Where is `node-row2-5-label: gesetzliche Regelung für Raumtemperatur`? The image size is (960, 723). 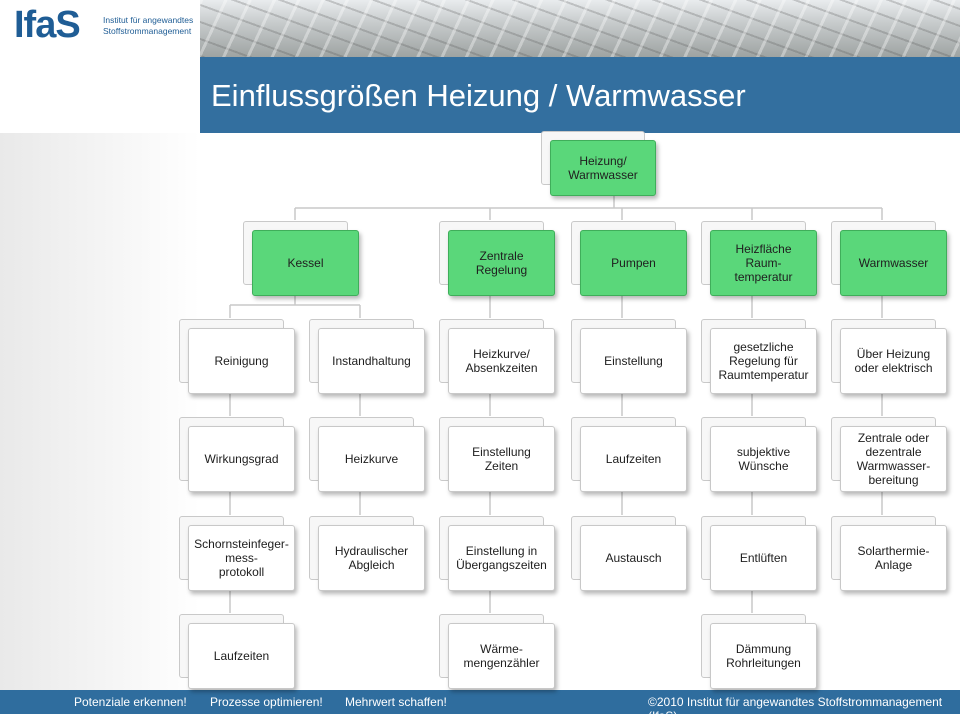
node-row2-5-label: gesetzliche Regelung für Raumtemperatur is located at coordinates (763, 361).